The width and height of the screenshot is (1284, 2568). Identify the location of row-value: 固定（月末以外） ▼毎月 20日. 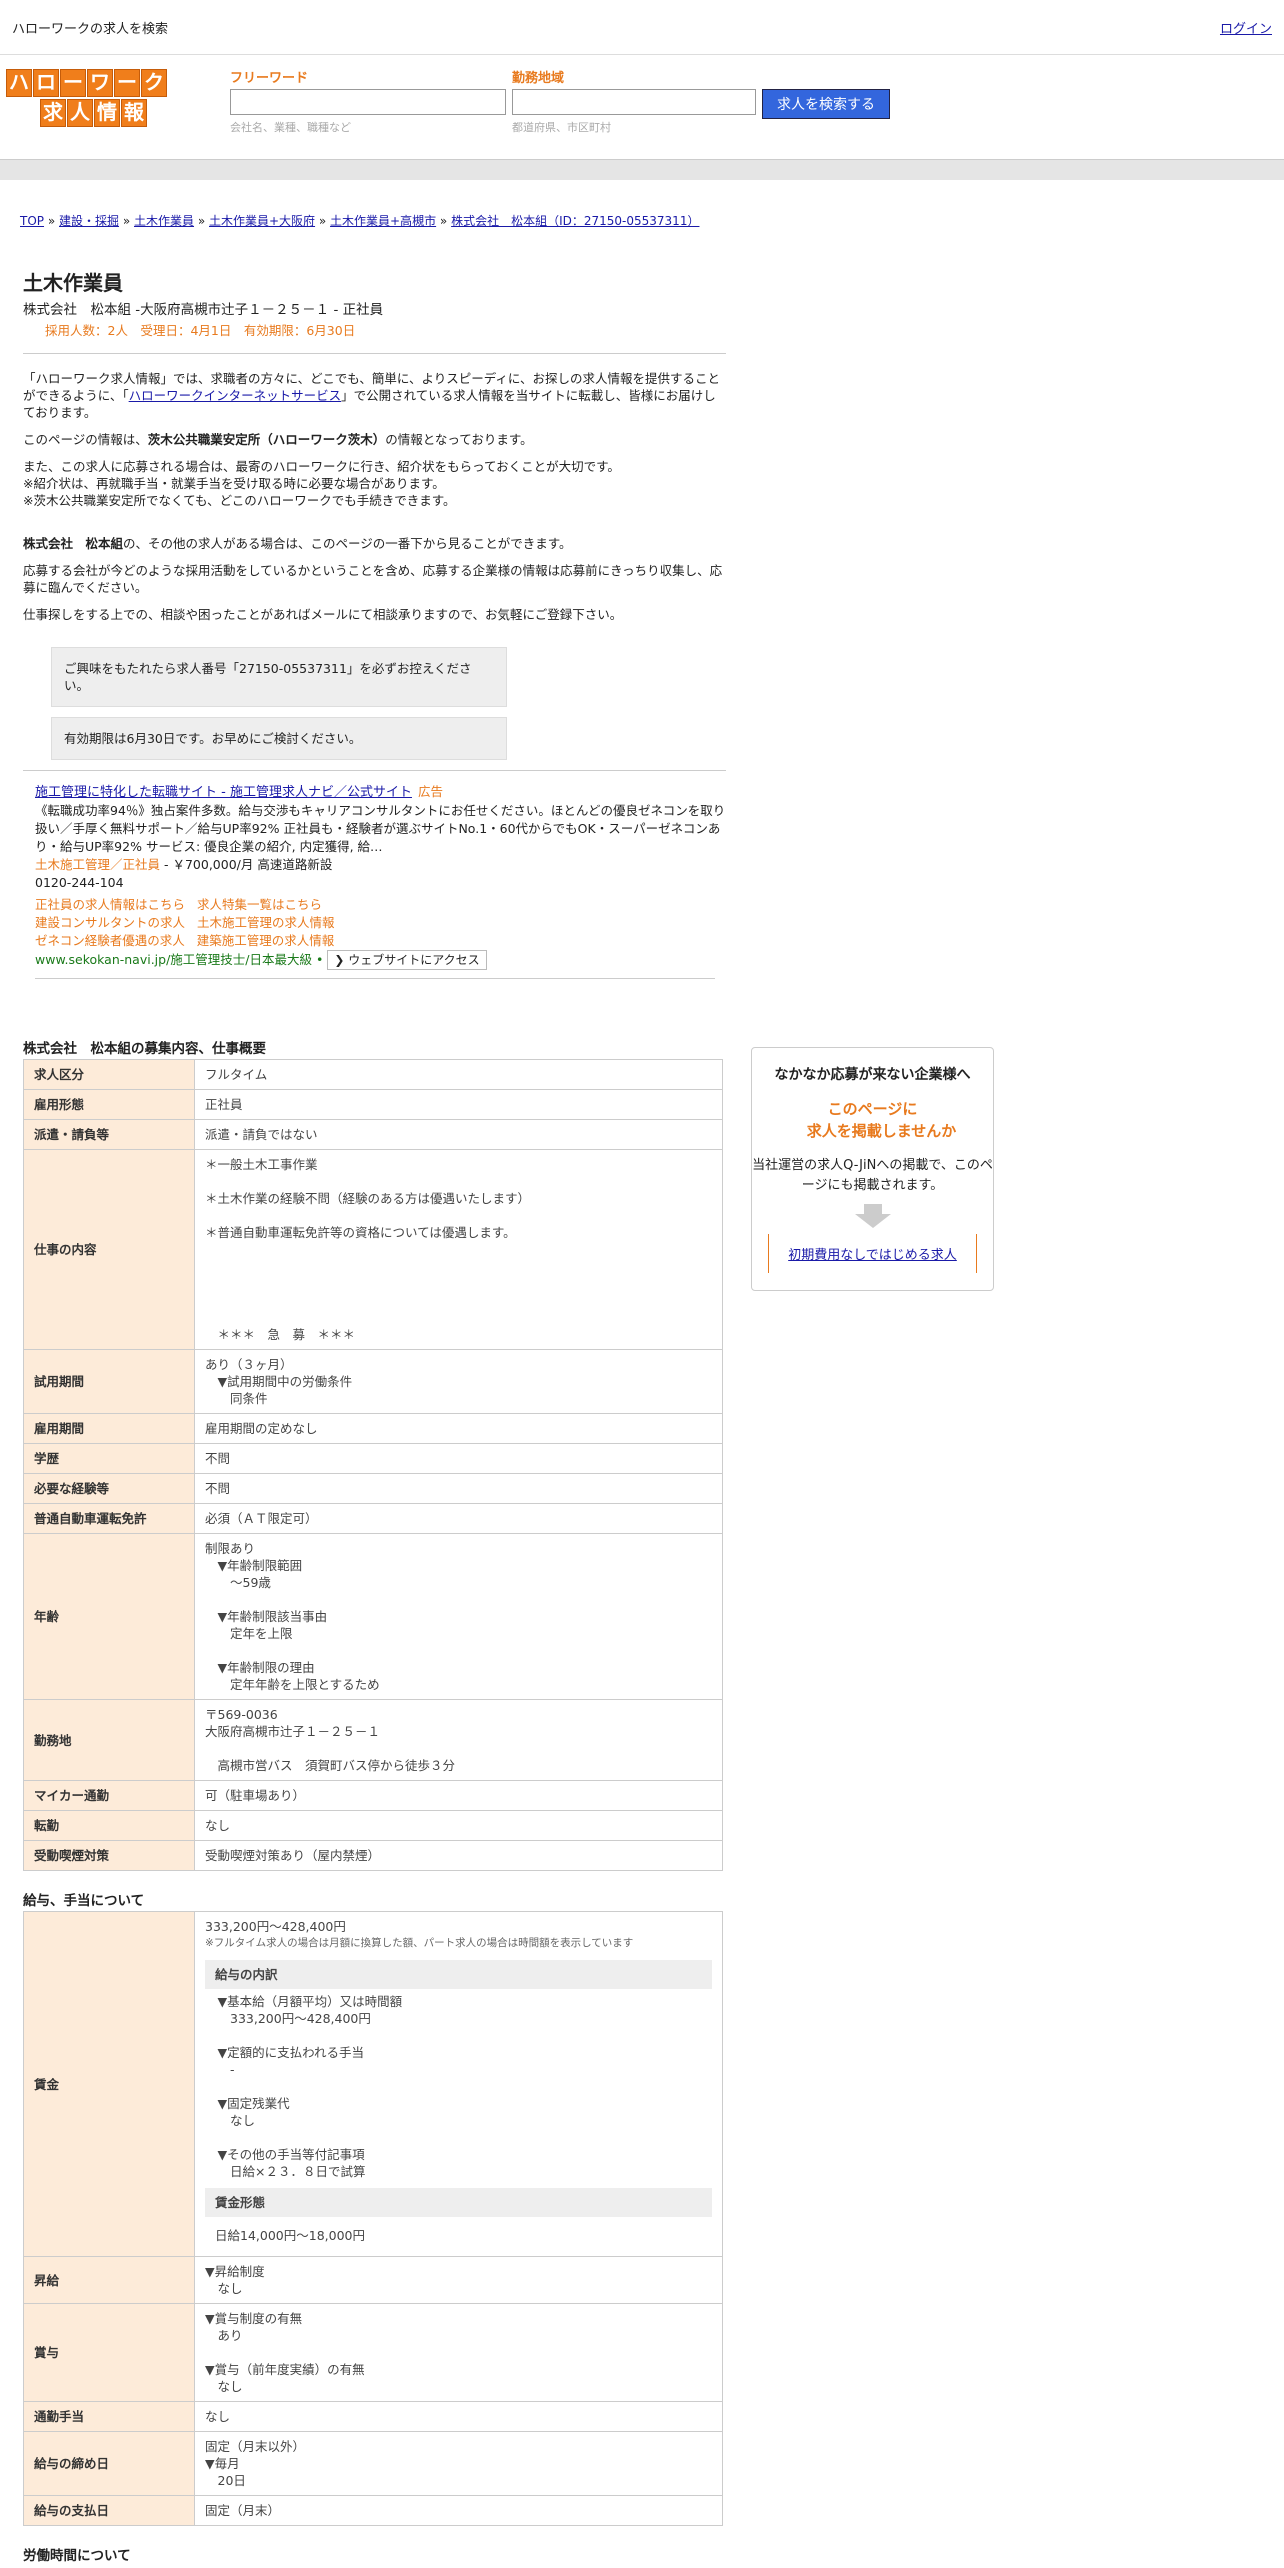
(458, 2463).